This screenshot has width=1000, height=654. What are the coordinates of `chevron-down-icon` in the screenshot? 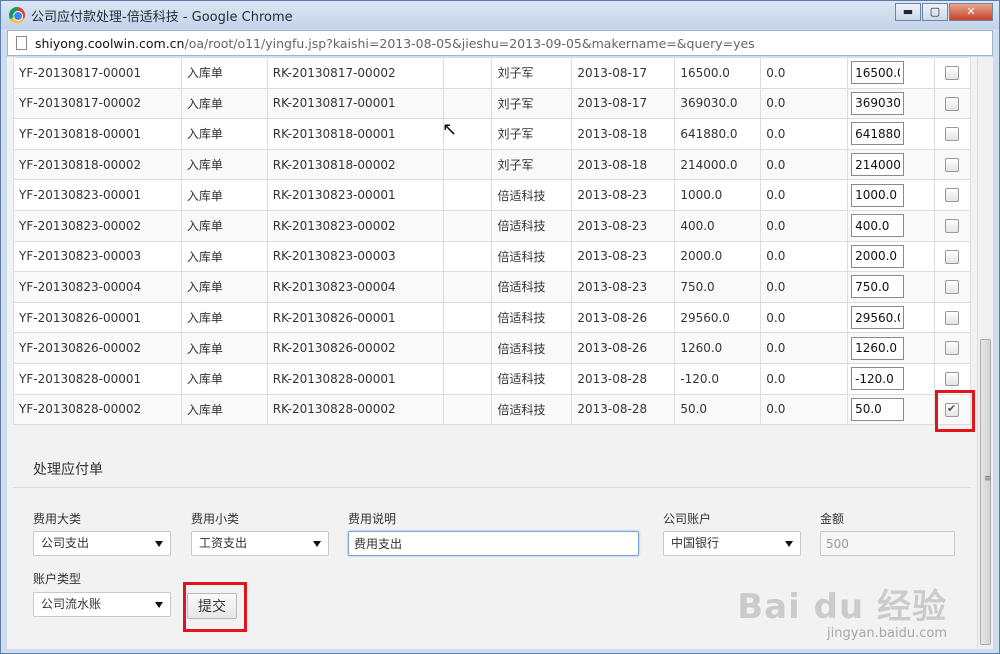 It's located at (159, 605).